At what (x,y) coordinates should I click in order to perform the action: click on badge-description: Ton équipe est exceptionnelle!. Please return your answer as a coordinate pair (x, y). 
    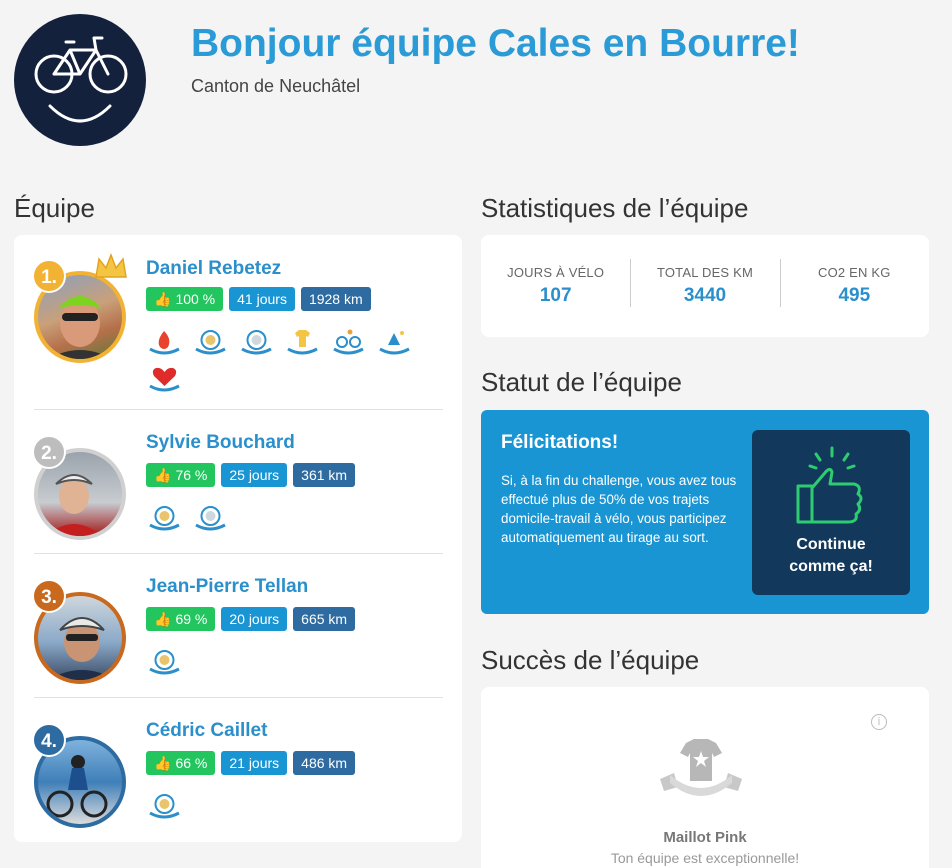
    Looking at the image, I should click on (705, 858).